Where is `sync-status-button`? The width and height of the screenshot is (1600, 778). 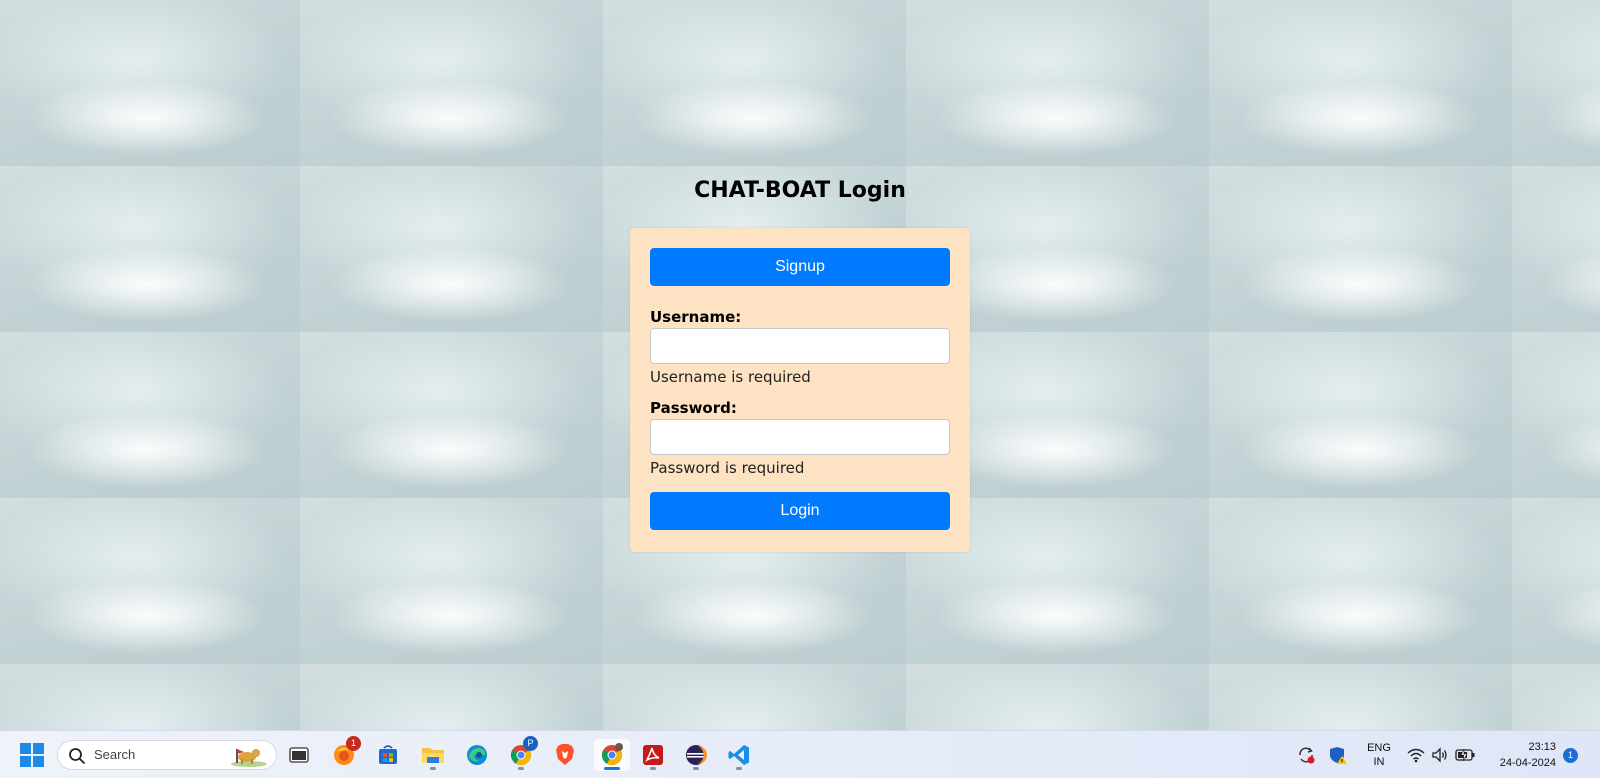 sync-status-button is located at coordinates (1306, 755).